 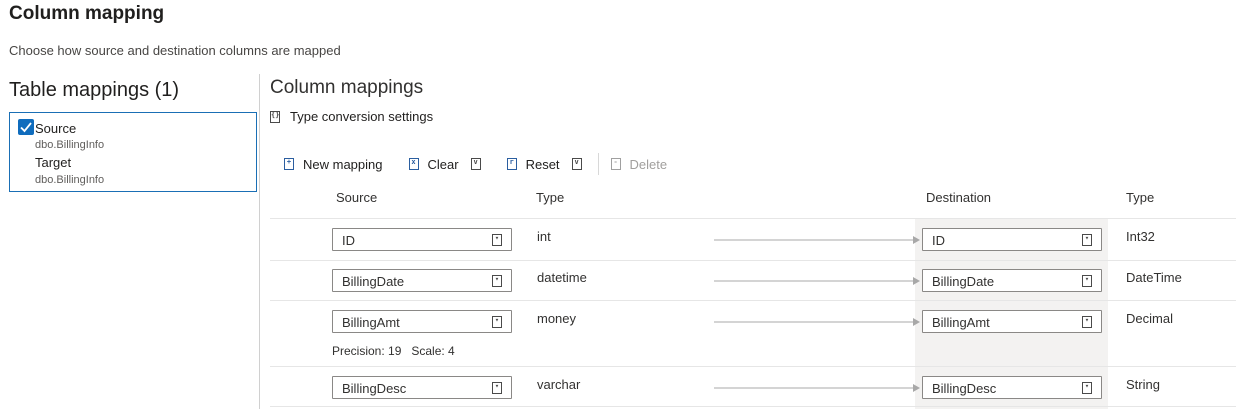 I want to click on header-destination: Destination, so click(x=959, y=197).